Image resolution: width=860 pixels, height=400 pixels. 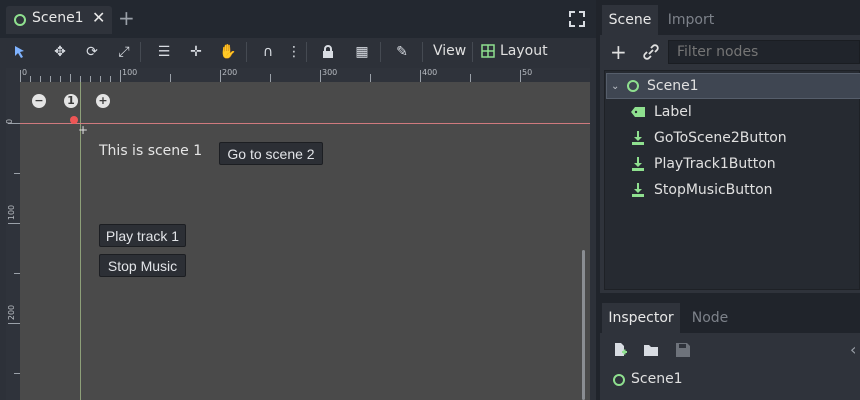 What do you see at coordinates (228, 52) in the screenshot?
I see `pan-tool-icon: ✋` at bounding box center [228, 52].